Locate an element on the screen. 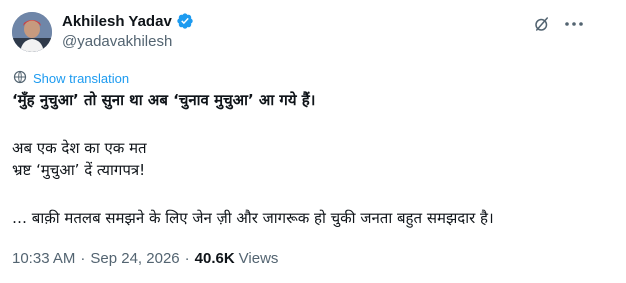 Image resolution: width=626 pixels, height=283 pixels. show-translation-label: Show translation is located at coordinates (81, 78).